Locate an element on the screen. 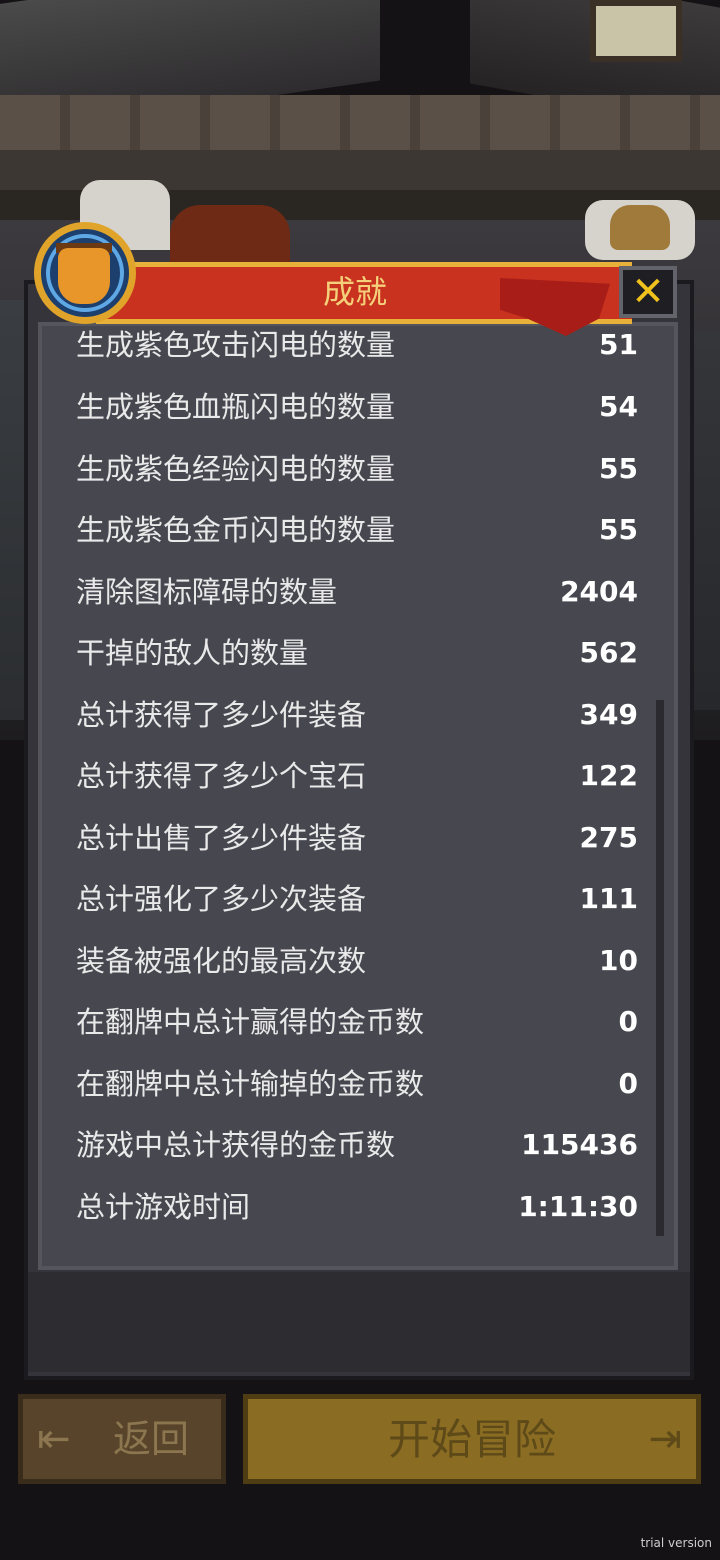 This screenshot has width=720, height=1560. stat-row: 装备被强化的最高次数 10 is located at coordinates (357, 961).